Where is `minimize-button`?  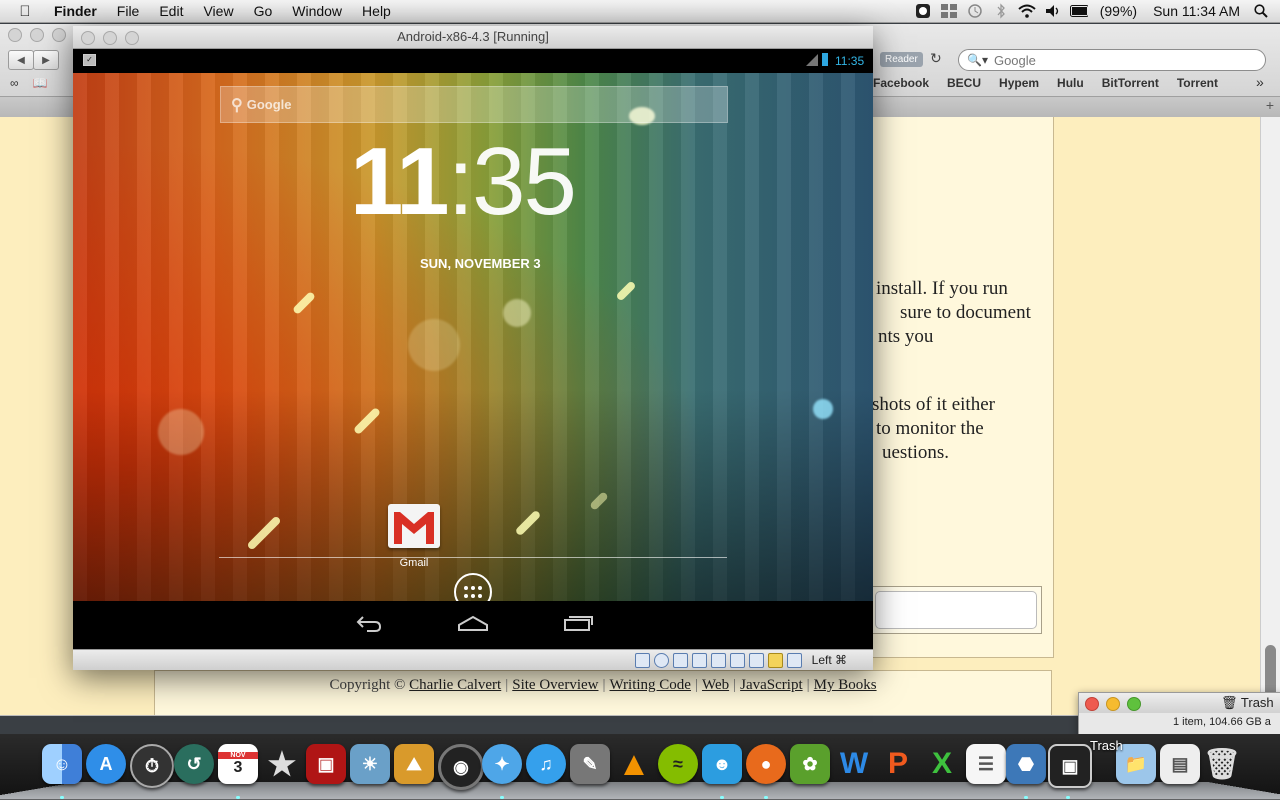
minimize-button is located at coordinates (37, 35).